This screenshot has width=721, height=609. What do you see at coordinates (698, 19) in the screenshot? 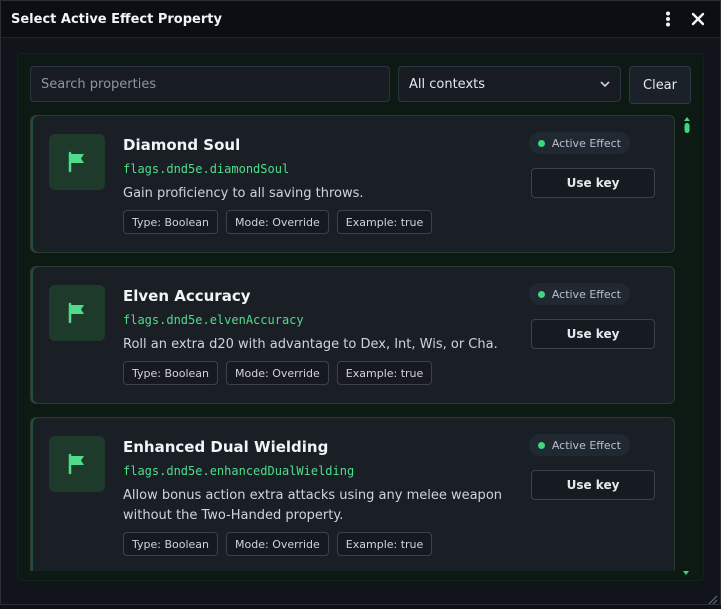
I see `close-icon` at bounding box center [698, 19].